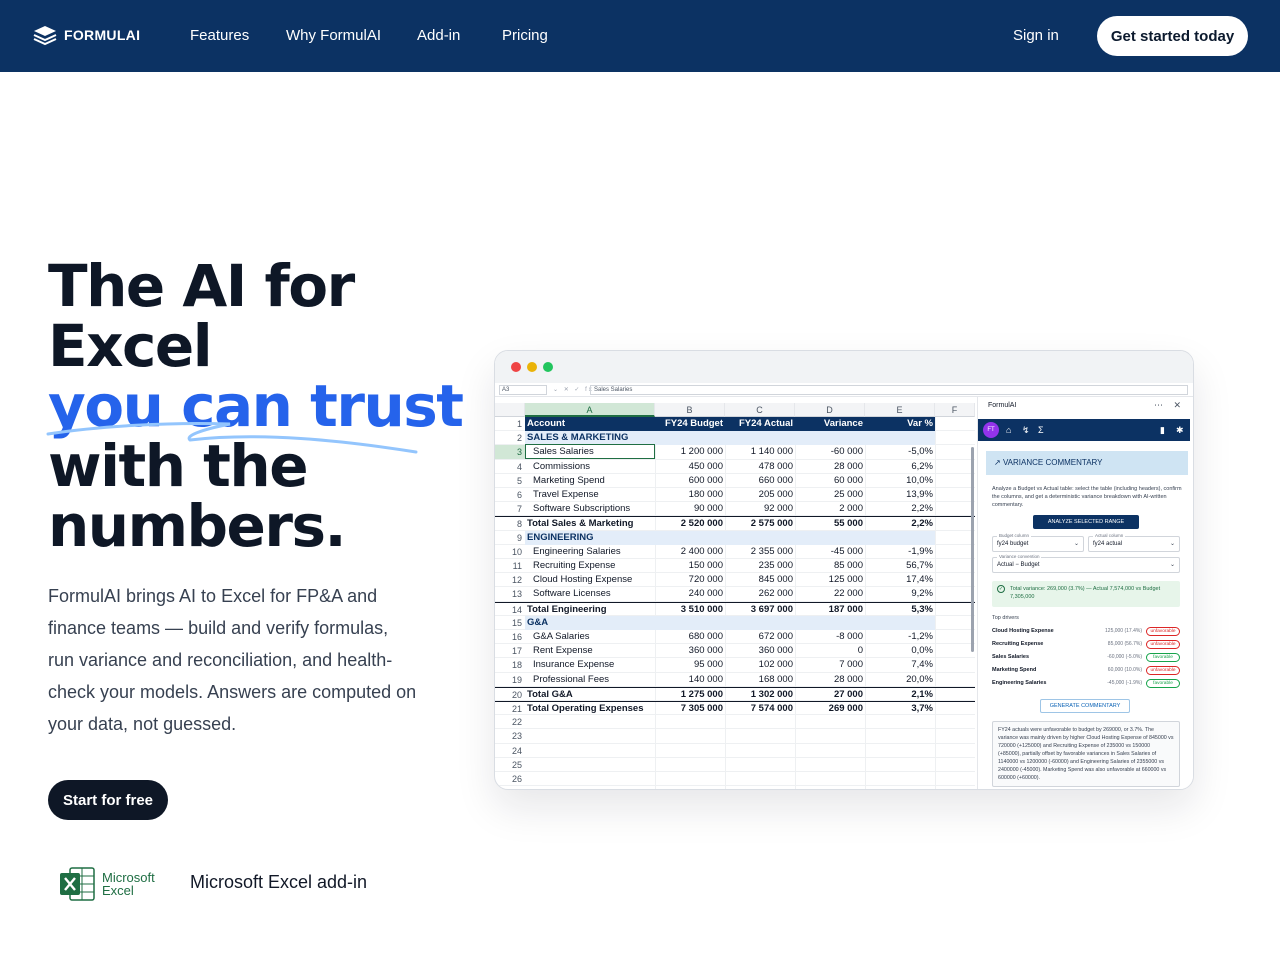 The height and width of the screenshot is (960, 1280). Describe the element at coordinates (1086, 522) in the screenshot. I see `analyze-selected-range-button: ANALYZE SELECTED RANGE` at that location.